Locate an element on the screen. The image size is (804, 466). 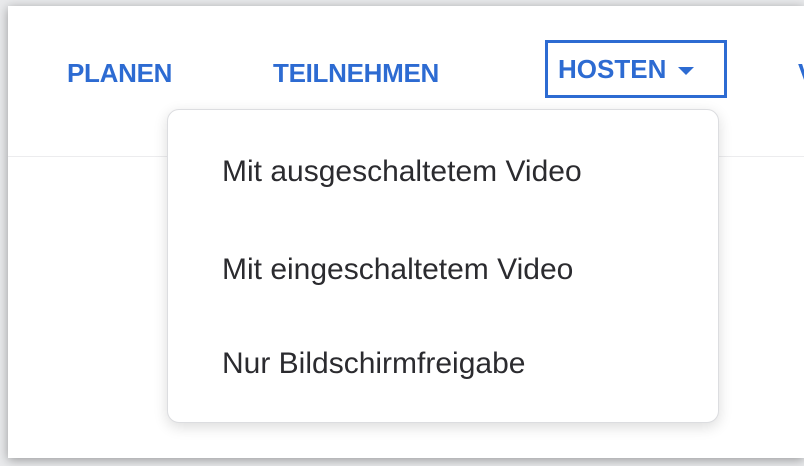
menu-item-screen-share-only: Nur Bildschirmfreigabe is located at coordinates (373, 364).